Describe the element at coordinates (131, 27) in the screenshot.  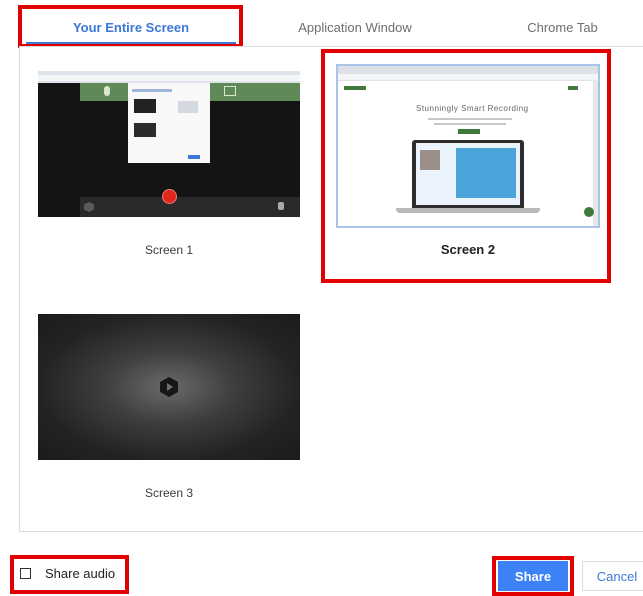
I see `tab-entire-screen: Your Entire Screen` at that location.